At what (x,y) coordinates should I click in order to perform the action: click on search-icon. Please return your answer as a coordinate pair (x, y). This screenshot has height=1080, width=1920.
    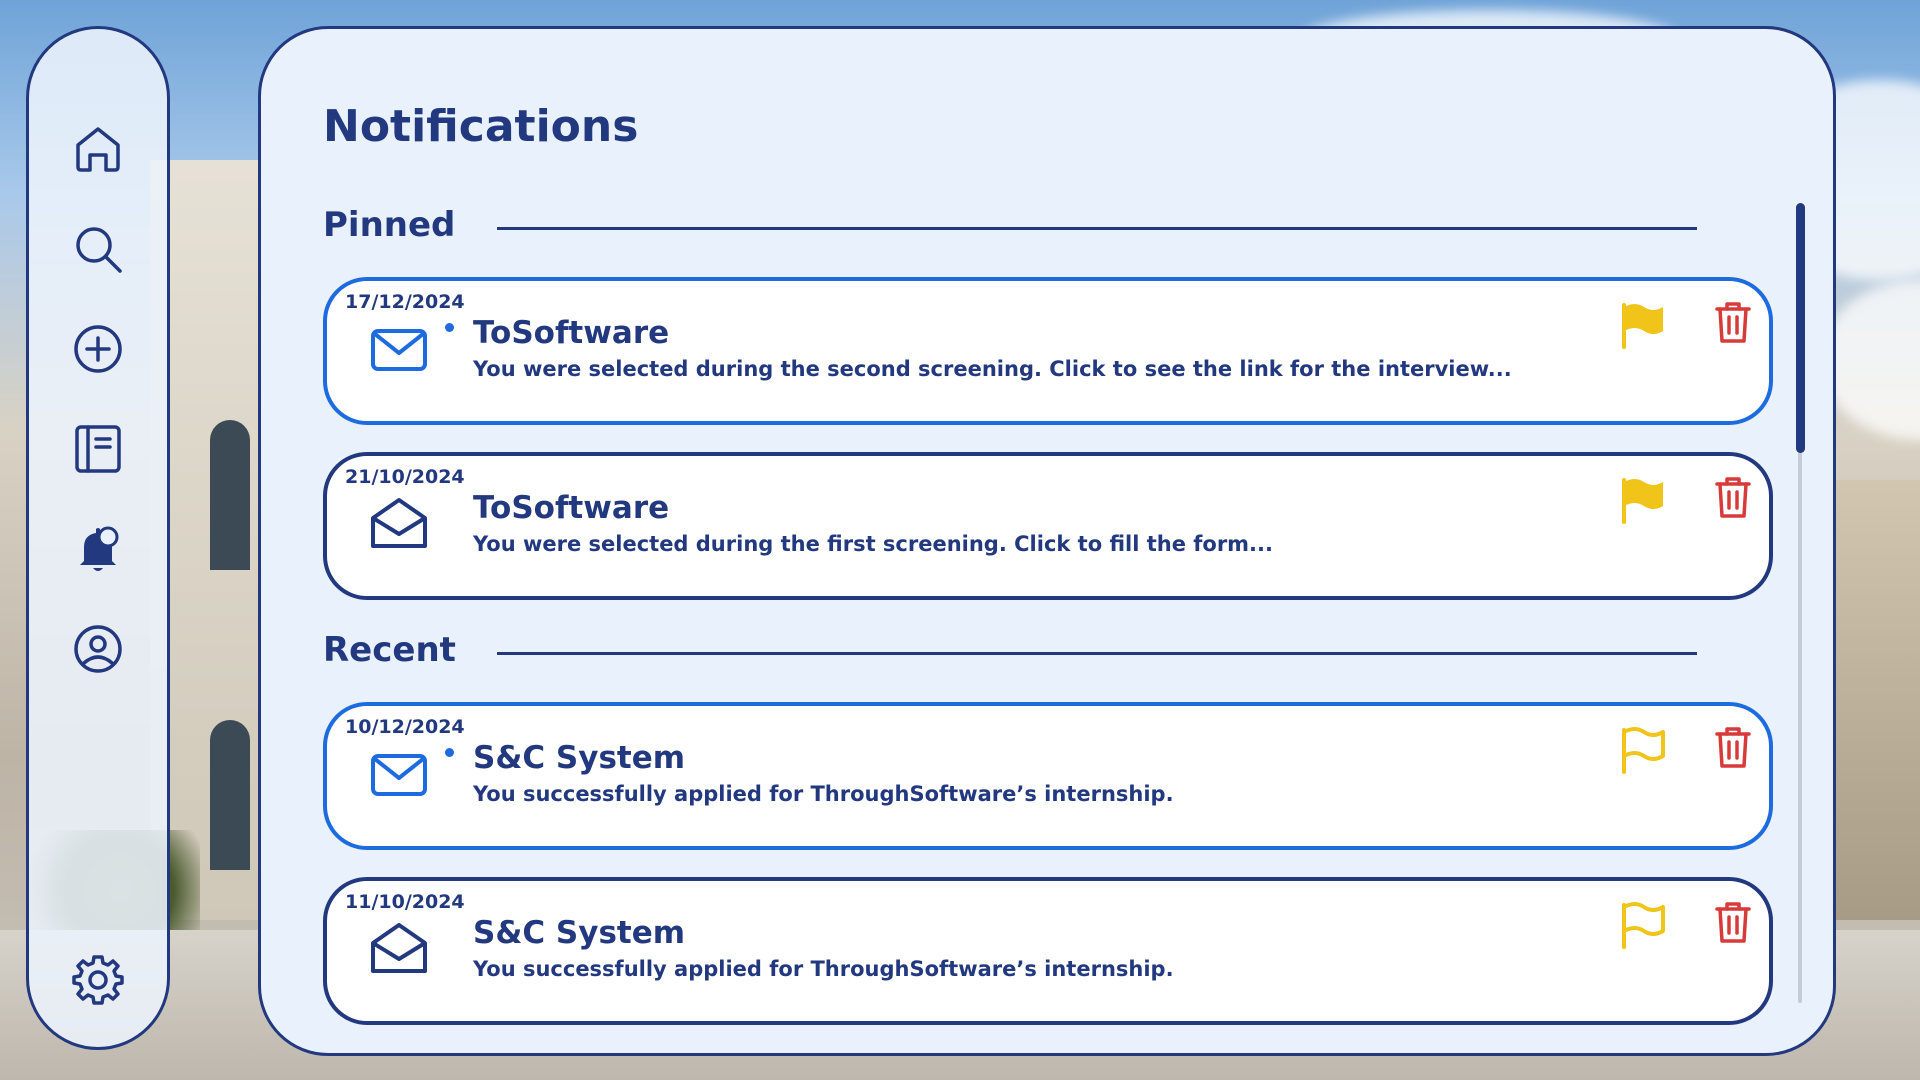
    Looking at the image, I should click on (98, 249).